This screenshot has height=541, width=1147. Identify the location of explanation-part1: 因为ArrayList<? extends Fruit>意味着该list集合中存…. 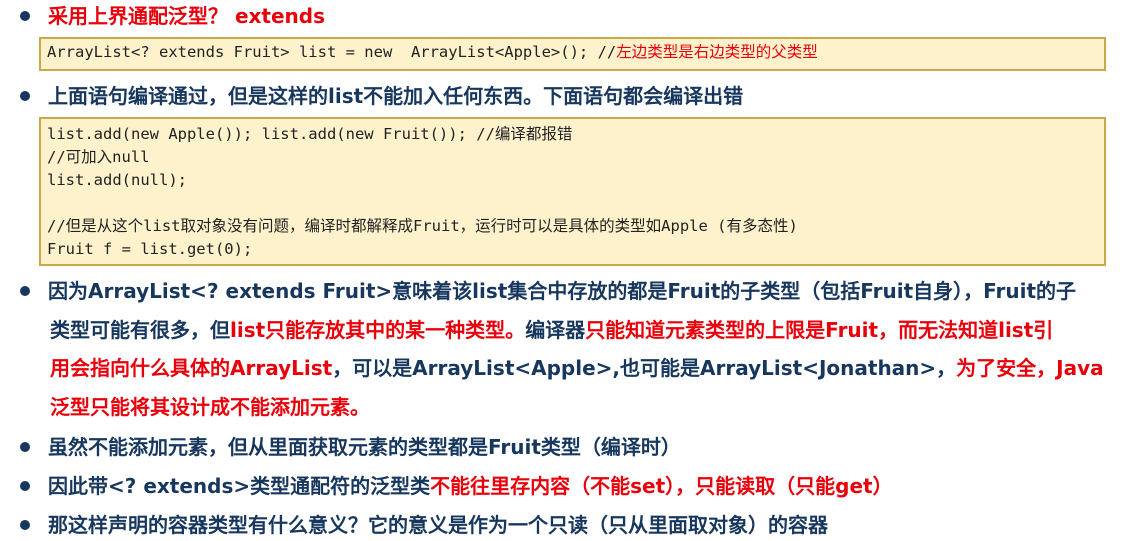
(562, 291).